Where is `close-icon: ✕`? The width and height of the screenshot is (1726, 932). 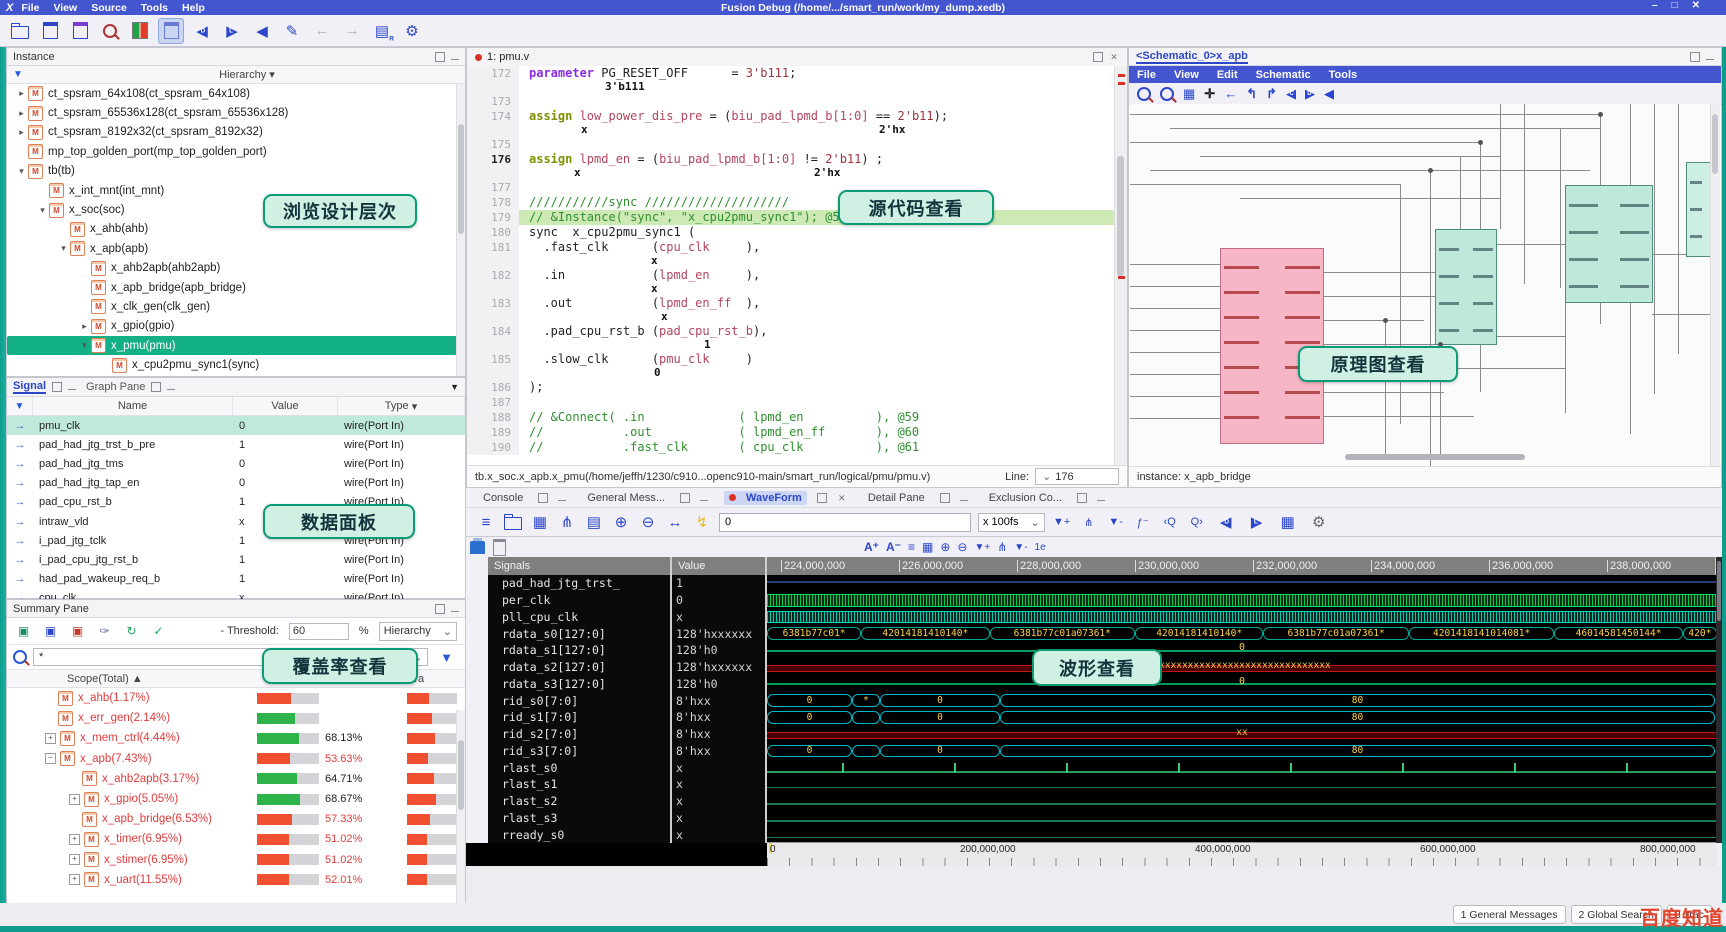 close-icon: ✕ is located at coordinates (1114, 57).